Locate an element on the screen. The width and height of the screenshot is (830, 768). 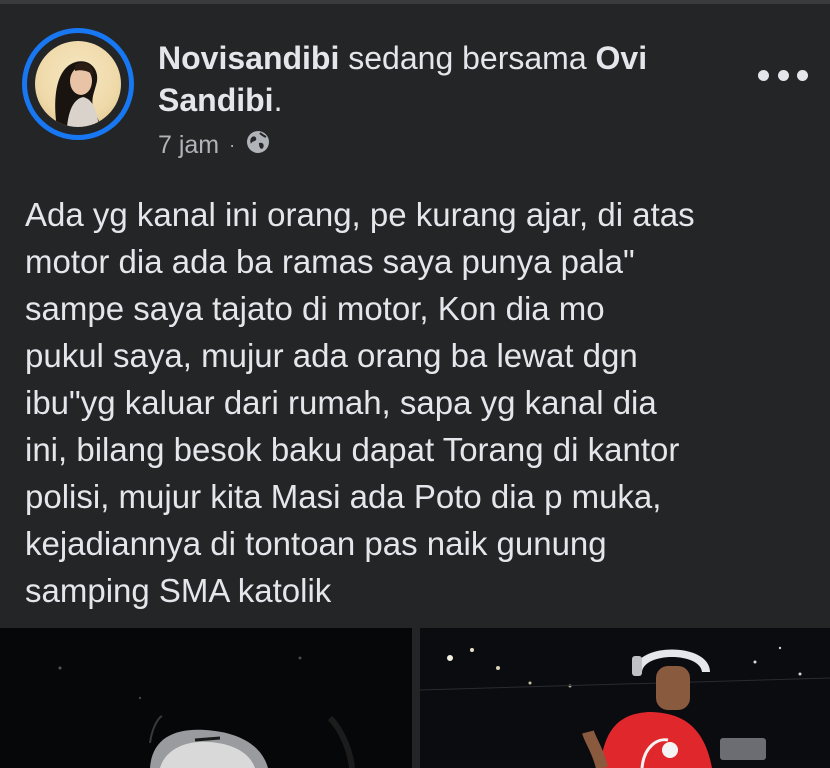
with-connector-text: sedang bersama is located at coordinates (467, 58).